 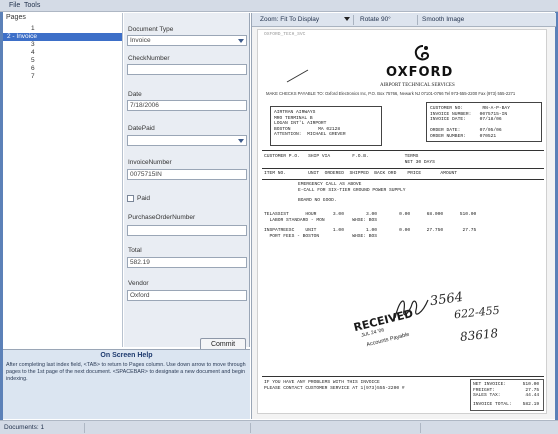 I want to click on total-label: Total, so click(x=135, y=250).